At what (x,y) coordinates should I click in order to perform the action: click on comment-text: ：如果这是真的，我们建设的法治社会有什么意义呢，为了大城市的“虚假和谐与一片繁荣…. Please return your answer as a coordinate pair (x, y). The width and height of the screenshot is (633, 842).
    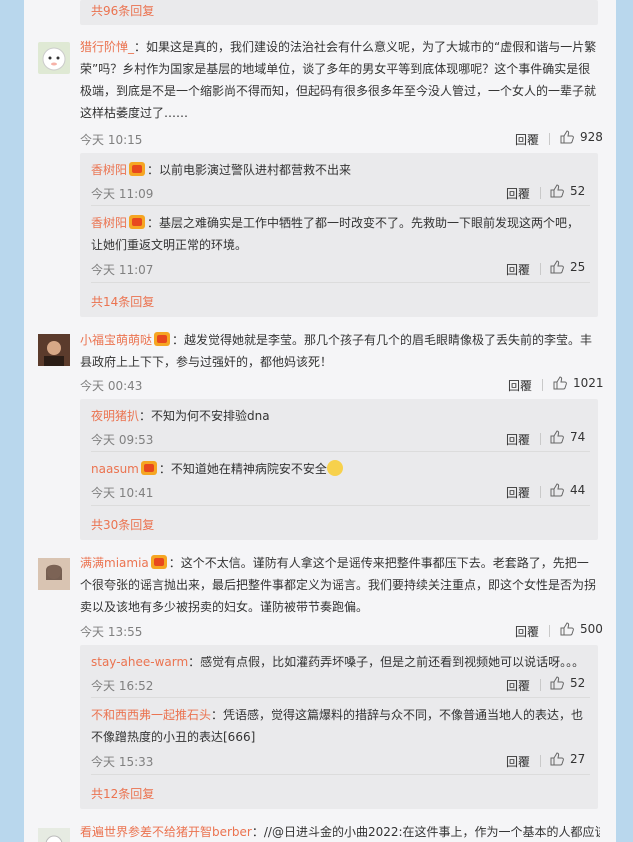
    Looking at the image, I should click on (338, 80).